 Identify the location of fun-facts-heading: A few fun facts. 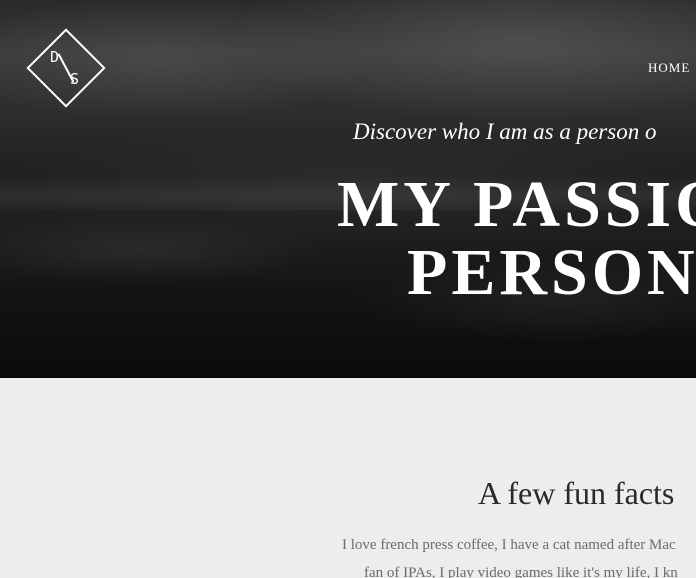
(576, 493).